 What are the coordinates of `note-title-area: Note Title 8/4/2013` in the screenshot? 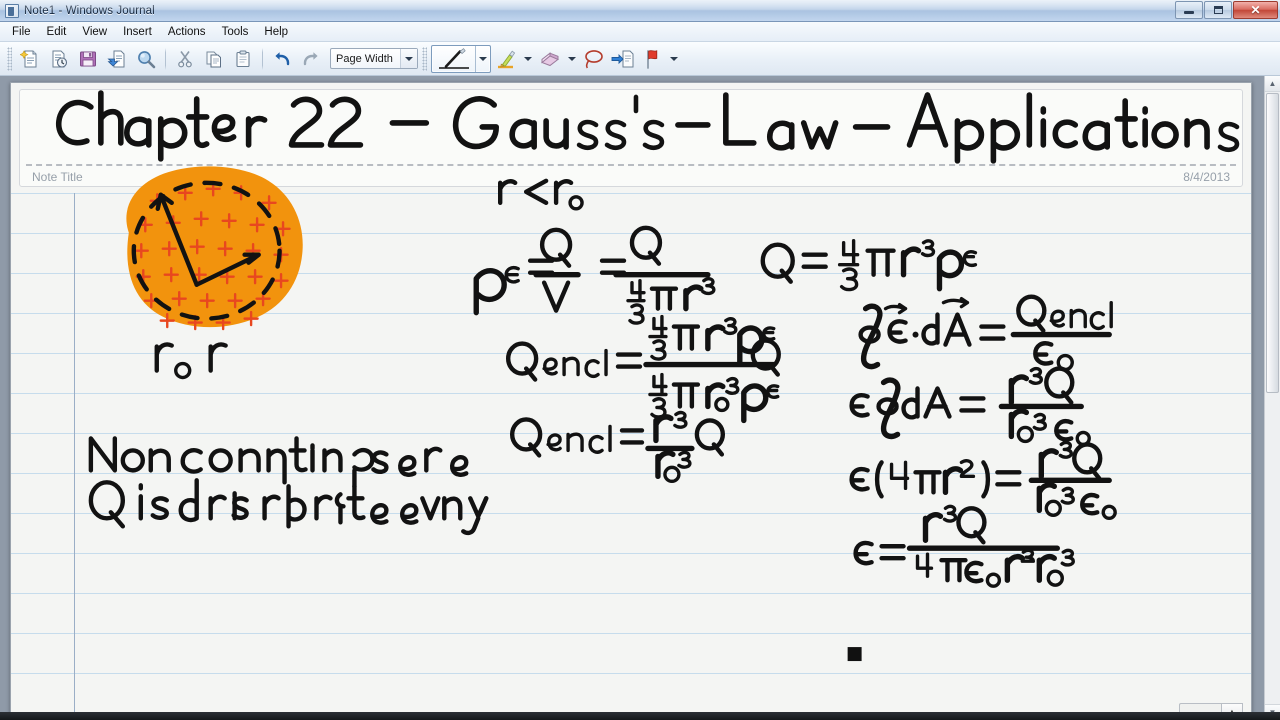 It's located at (631, 138).